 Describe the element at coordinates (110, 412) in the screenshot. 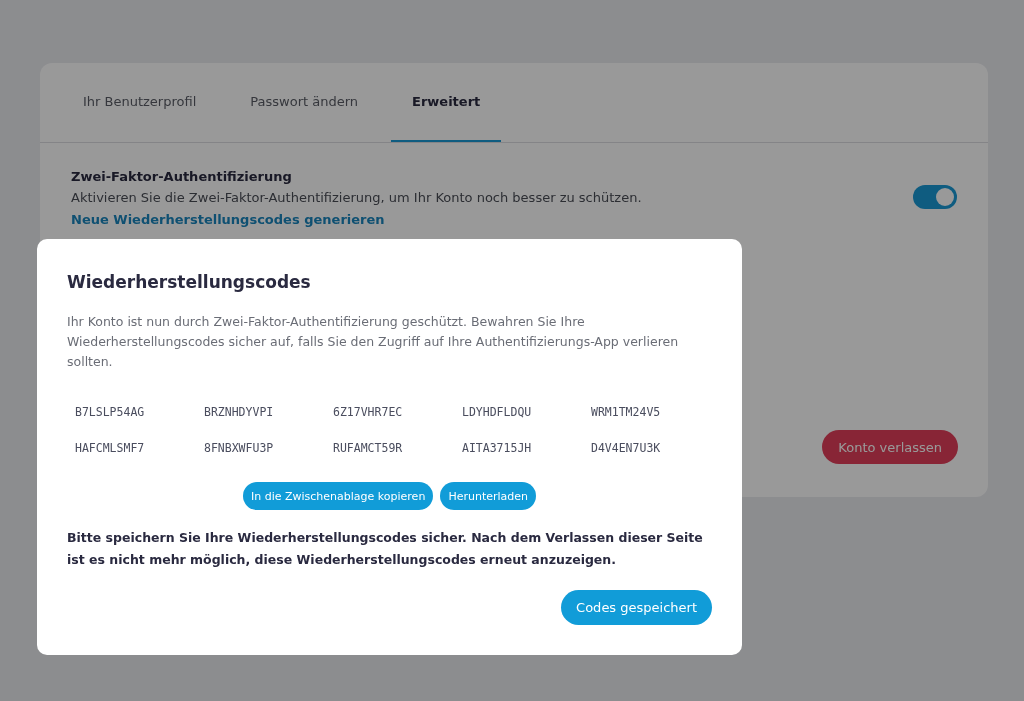

I see `recovery-code: B7LSLP54AG` at that location.